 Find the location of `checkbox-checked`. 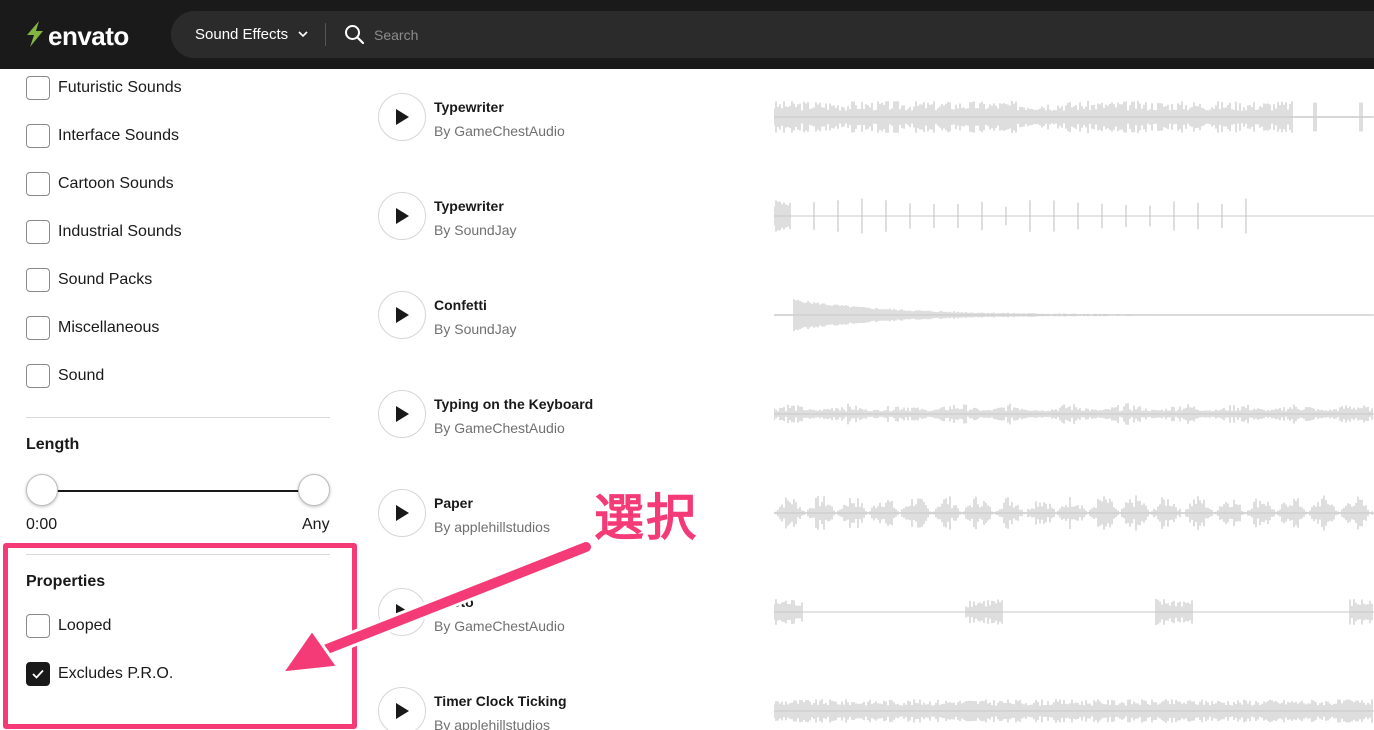

checkbox-checked is located at coordinates (38, 674).